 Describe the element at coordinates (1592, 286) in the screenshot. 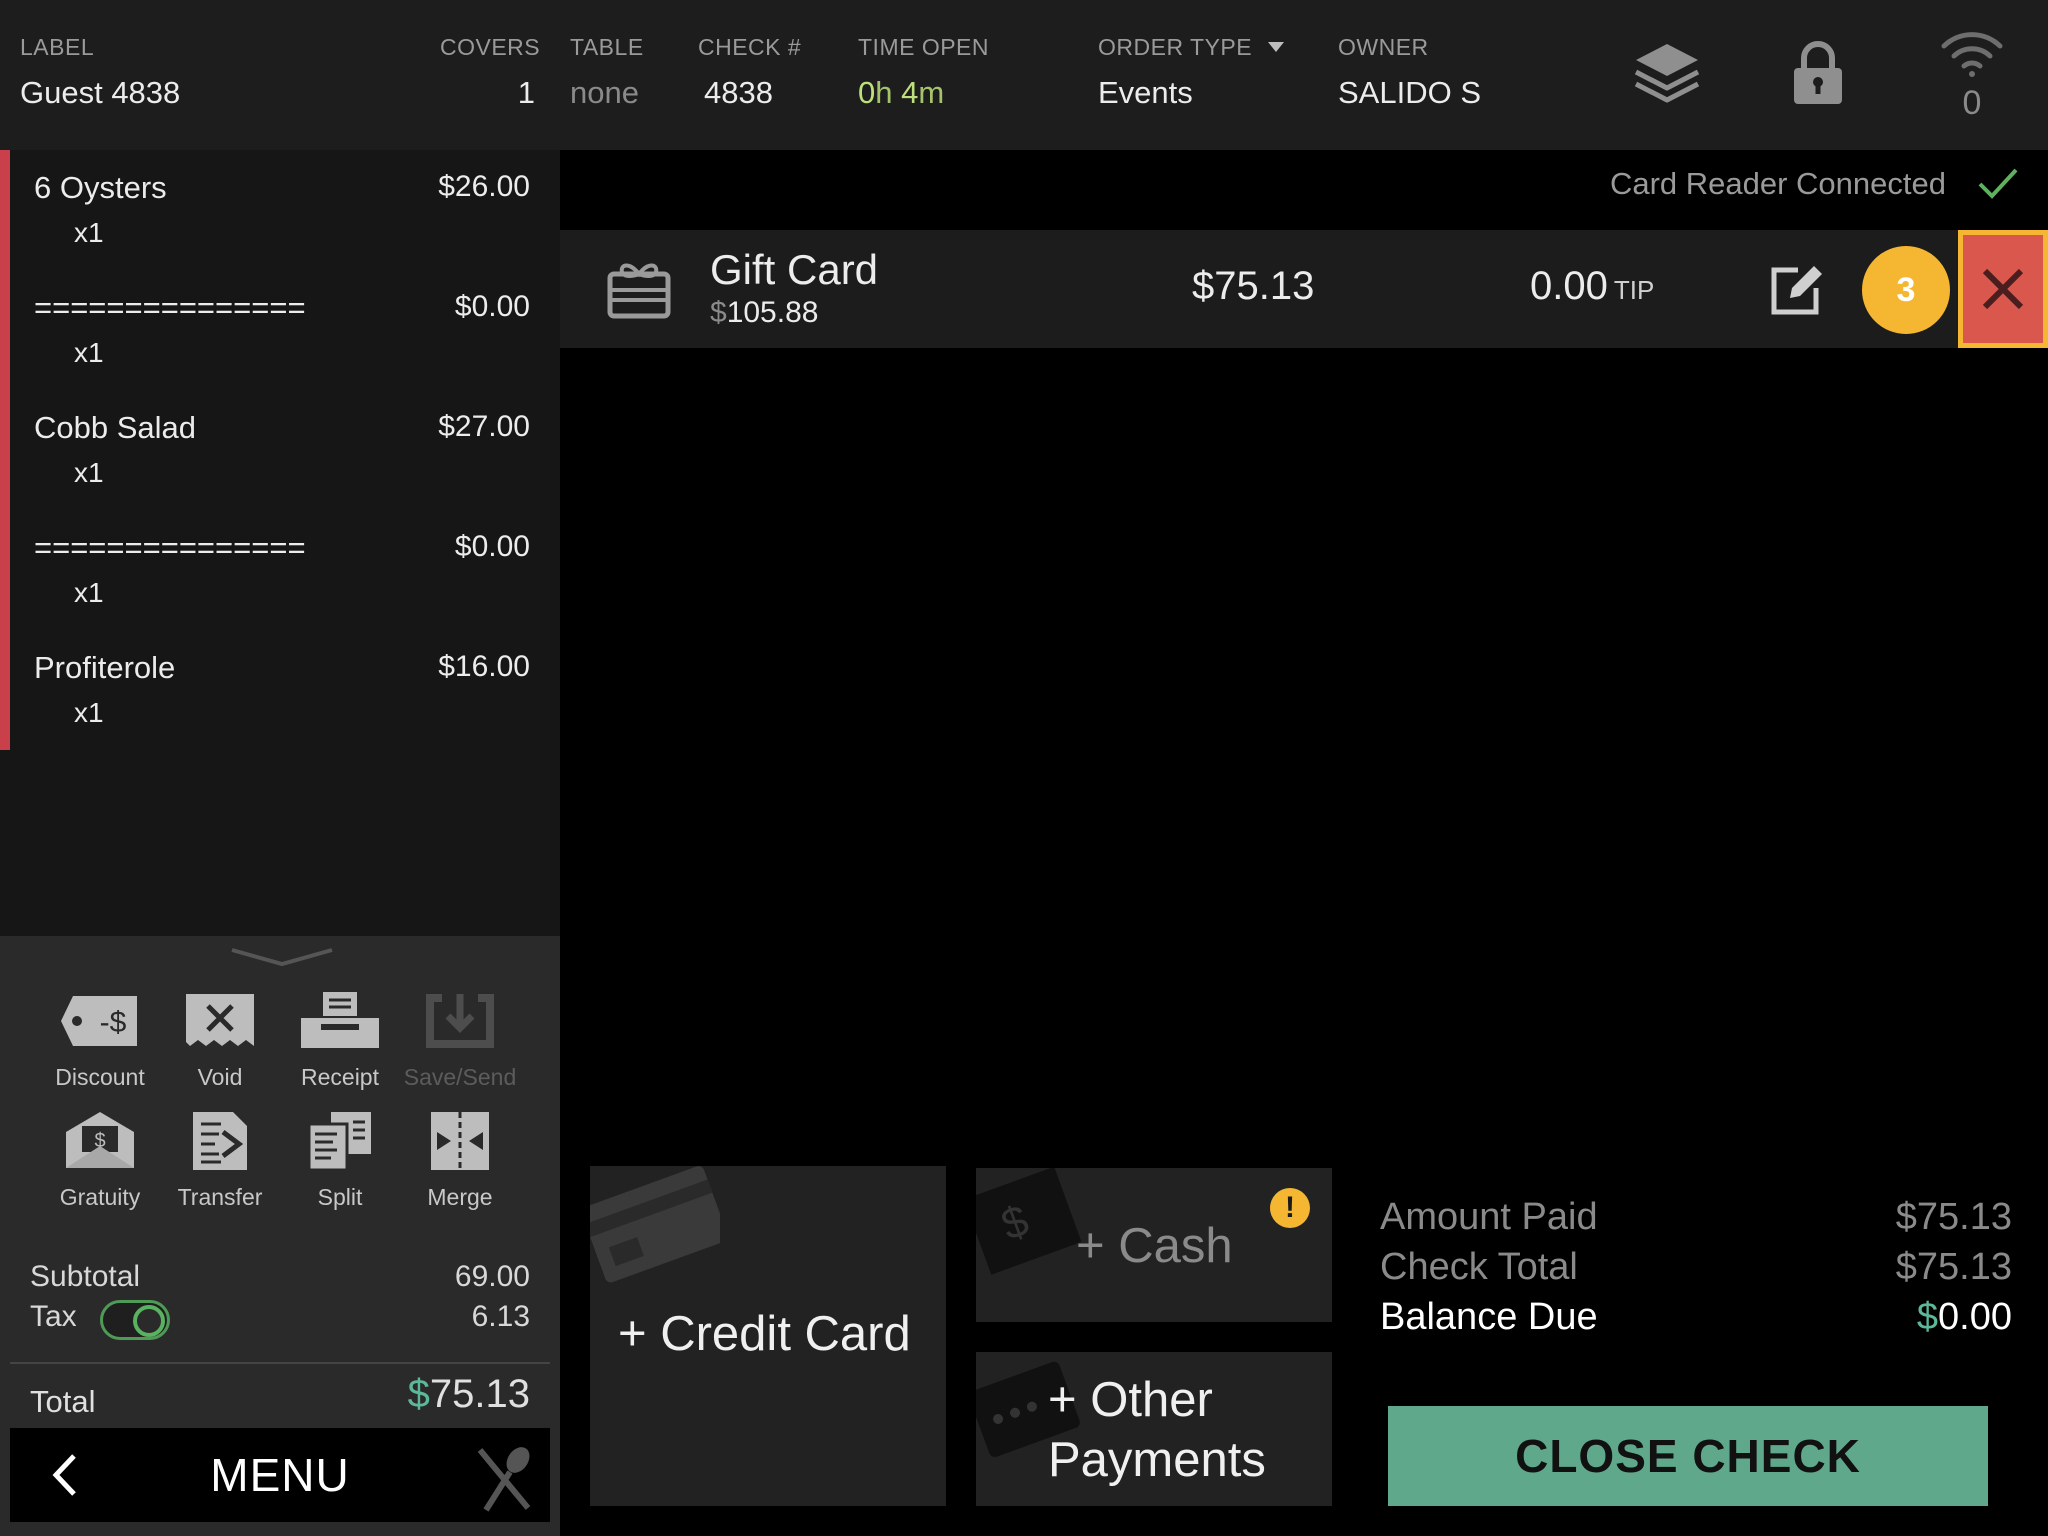

I see `payment-tip: 0.00 TIP` at that location.